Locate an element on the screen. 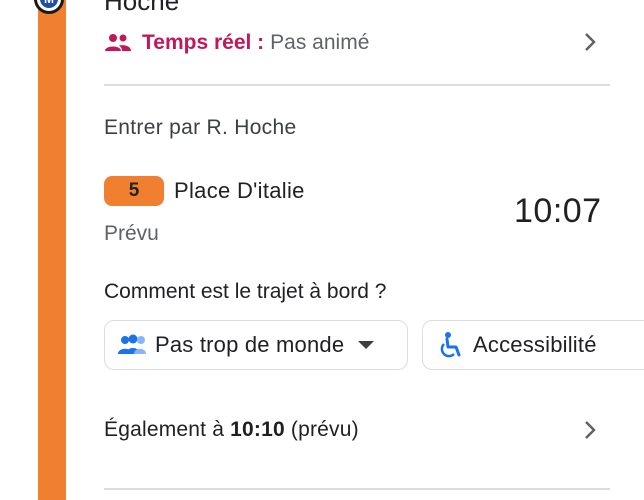 The image size is (644, 500). also-at-suffix: (prévu) is located at coordinates (321, 429).